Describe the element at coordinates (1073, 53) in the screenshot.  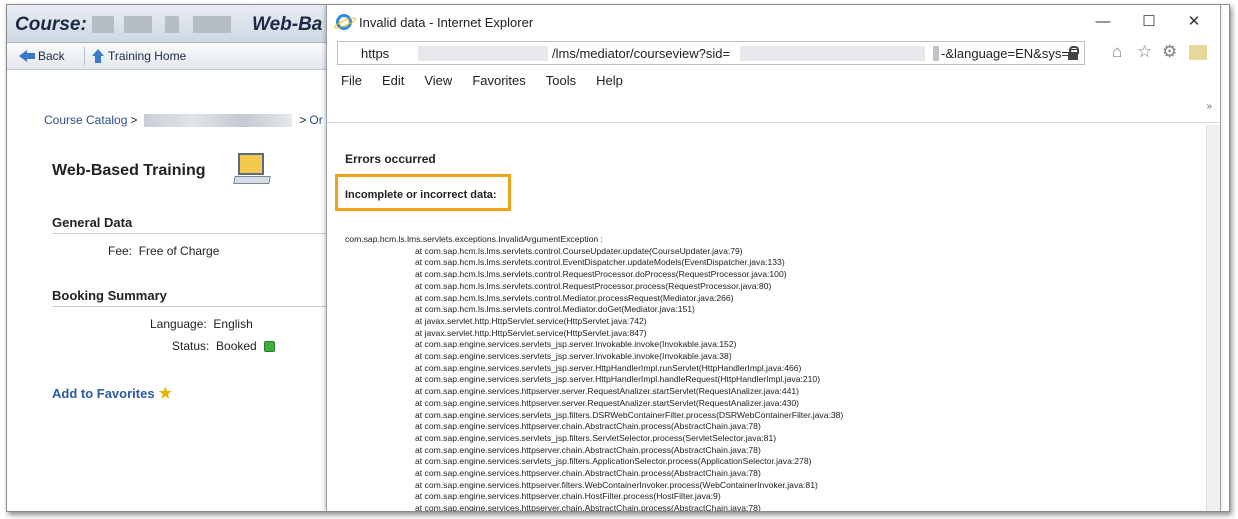
I see `lock-icon` at that location.